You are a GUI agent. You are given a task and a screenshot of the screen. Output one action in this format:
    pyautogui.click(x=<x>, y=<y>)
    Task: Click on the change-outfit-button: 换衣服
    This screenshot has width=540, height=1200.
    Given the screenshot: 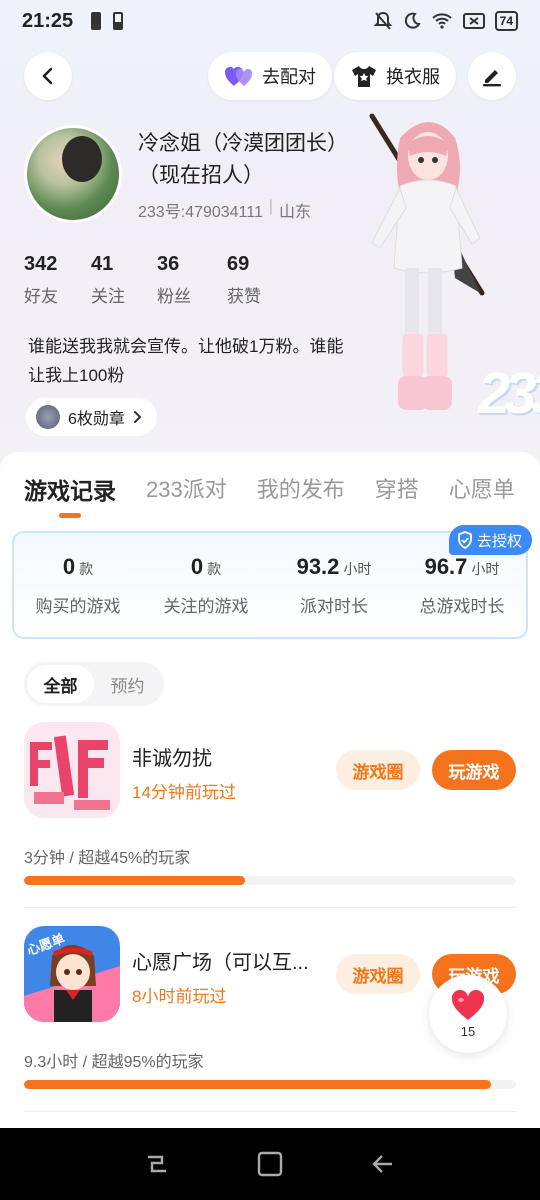 What is the action you would take?
    pyautogui.click(x=395, y=76)
    